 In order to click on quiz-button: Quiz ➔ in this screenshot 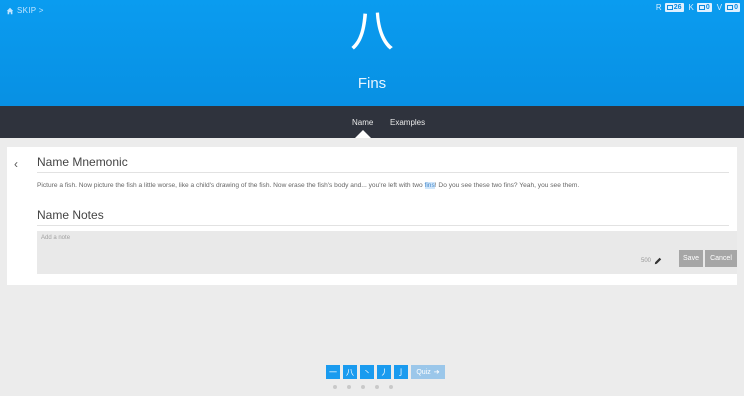, I will do `click(428, 372)`.